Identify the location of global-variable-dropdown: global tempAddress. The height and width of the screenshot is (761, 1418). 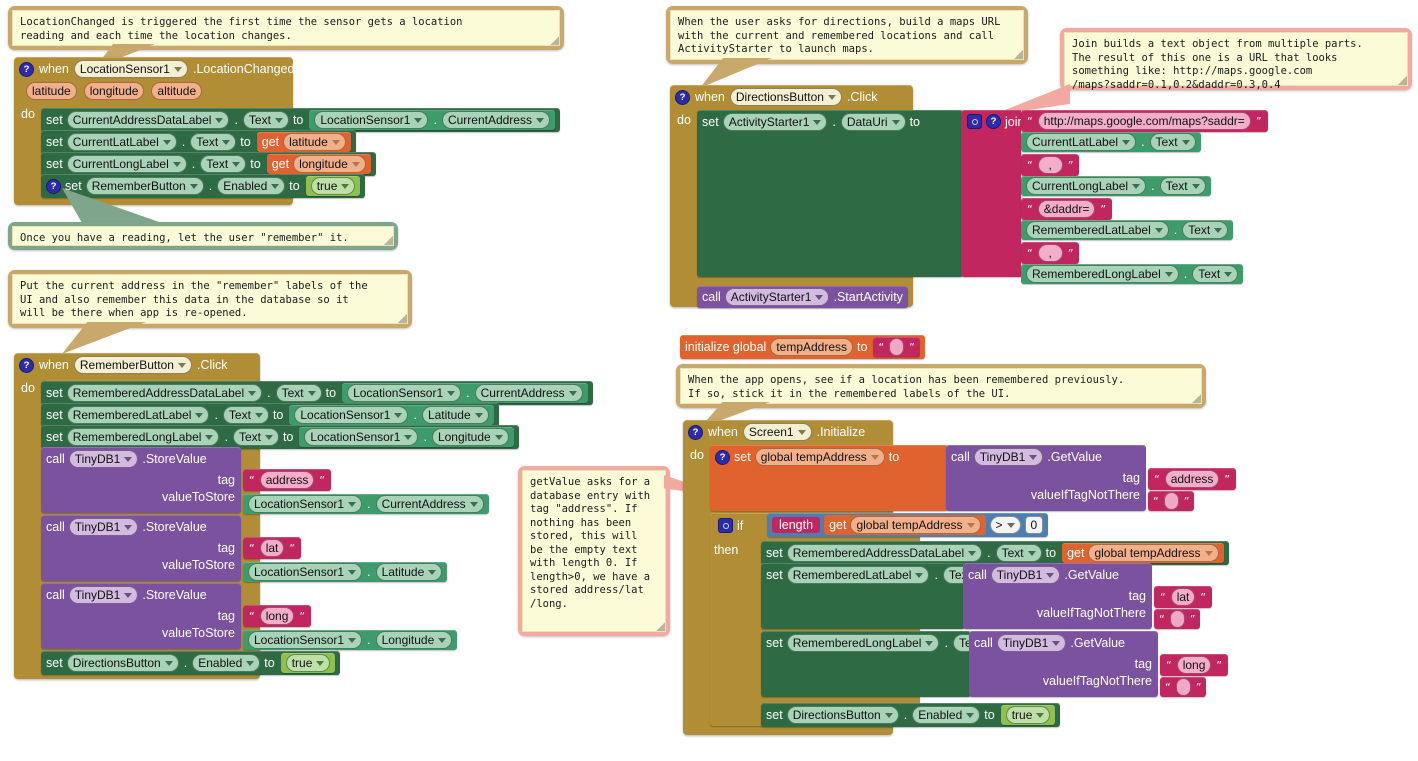
(819, 457).